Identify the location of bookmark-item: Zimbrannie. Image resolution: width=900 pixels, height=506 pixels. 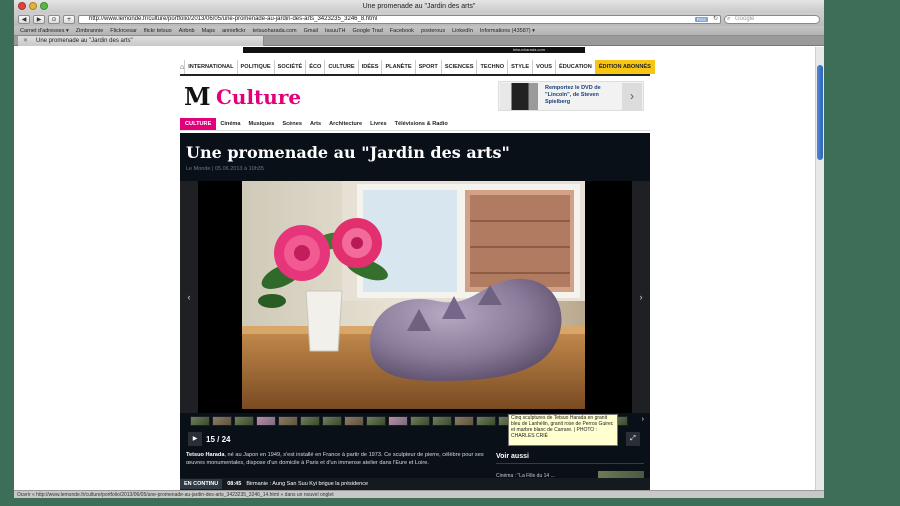
(90, 31).